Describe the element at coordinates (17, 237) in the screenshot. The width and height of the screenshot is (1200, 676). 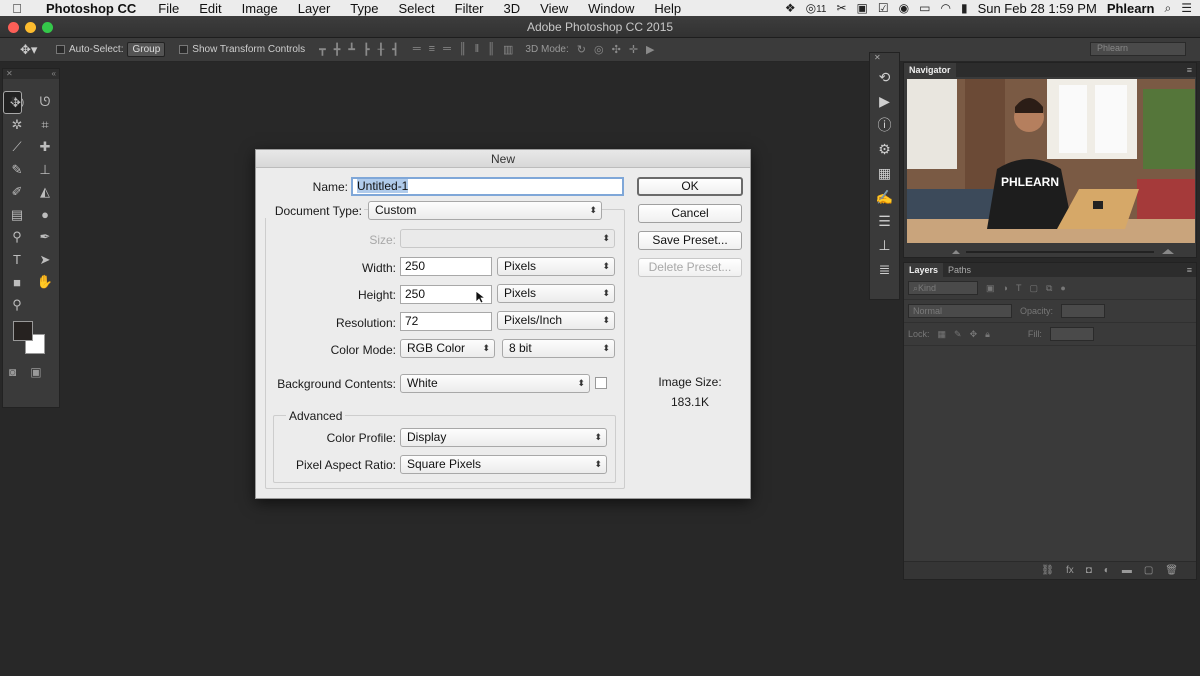
I see `dodge-icon: ⚲` at that location.